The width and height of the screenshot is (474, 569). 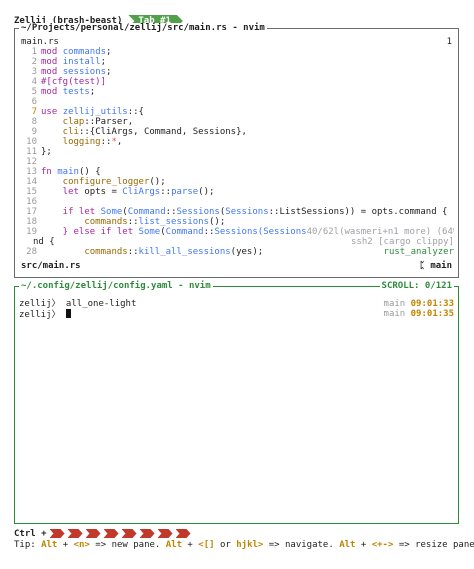 I want to click on mode-key: m4, so click(x=111, y=533).